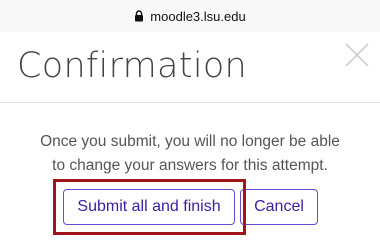  Describe the element at coordinates (198, 16) in the screenshot. I see `browser-url-text: moodle3.lsu.edu` at that location.